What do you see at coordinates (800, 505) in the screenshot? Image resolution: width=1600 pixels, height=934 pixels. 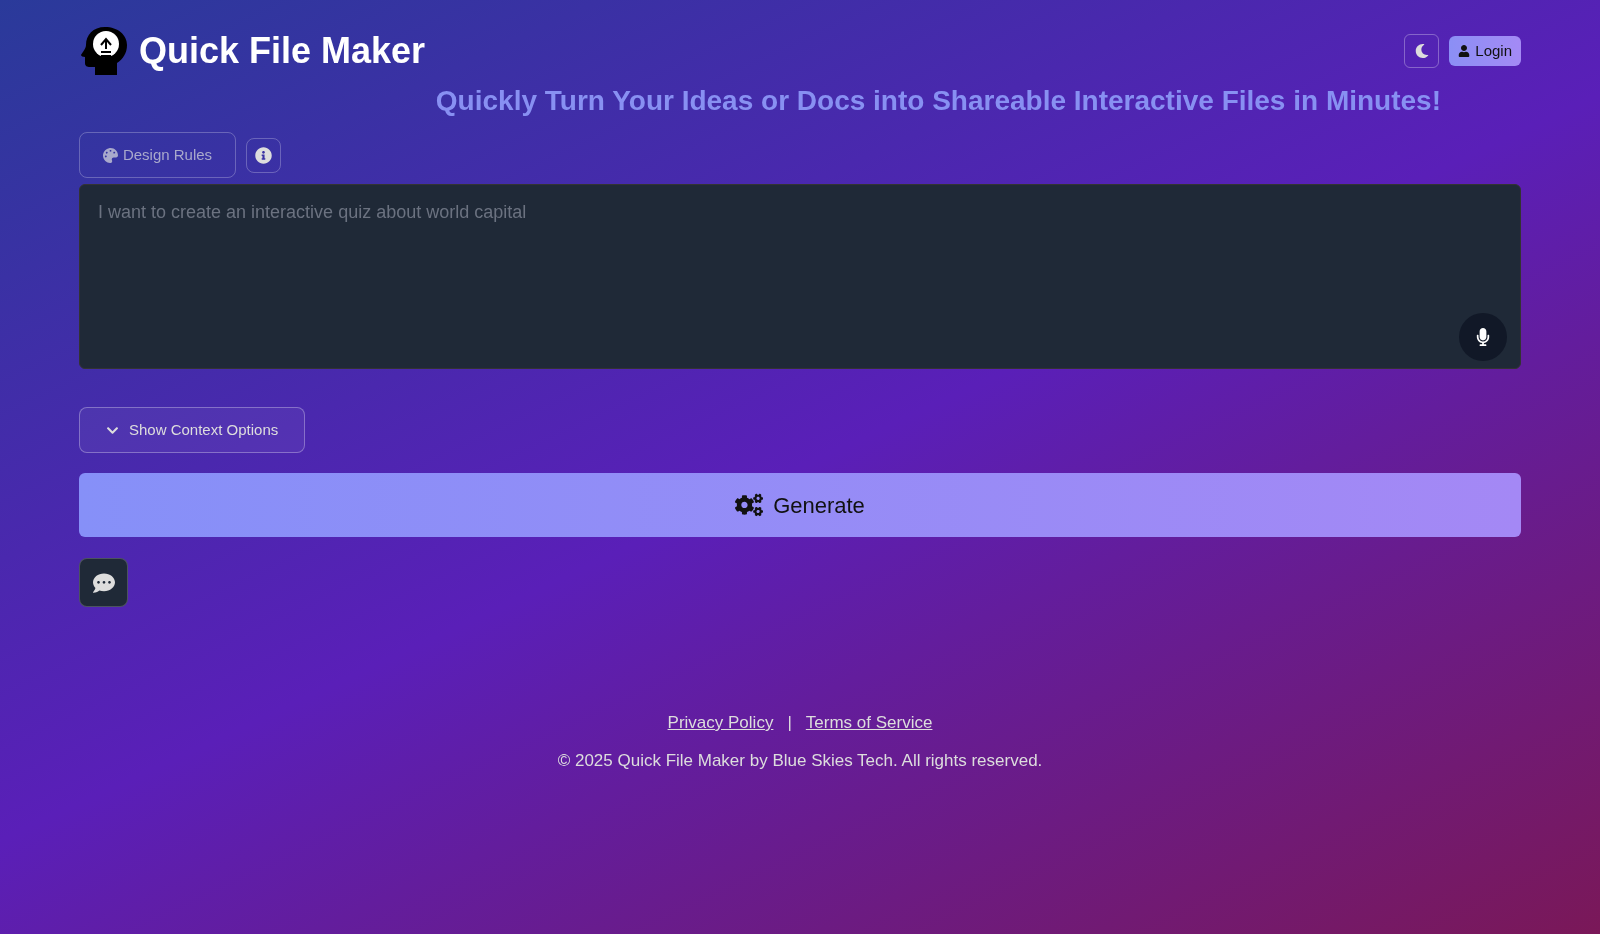 I see `generate-button: Generate` at bounding box center [800, 505].